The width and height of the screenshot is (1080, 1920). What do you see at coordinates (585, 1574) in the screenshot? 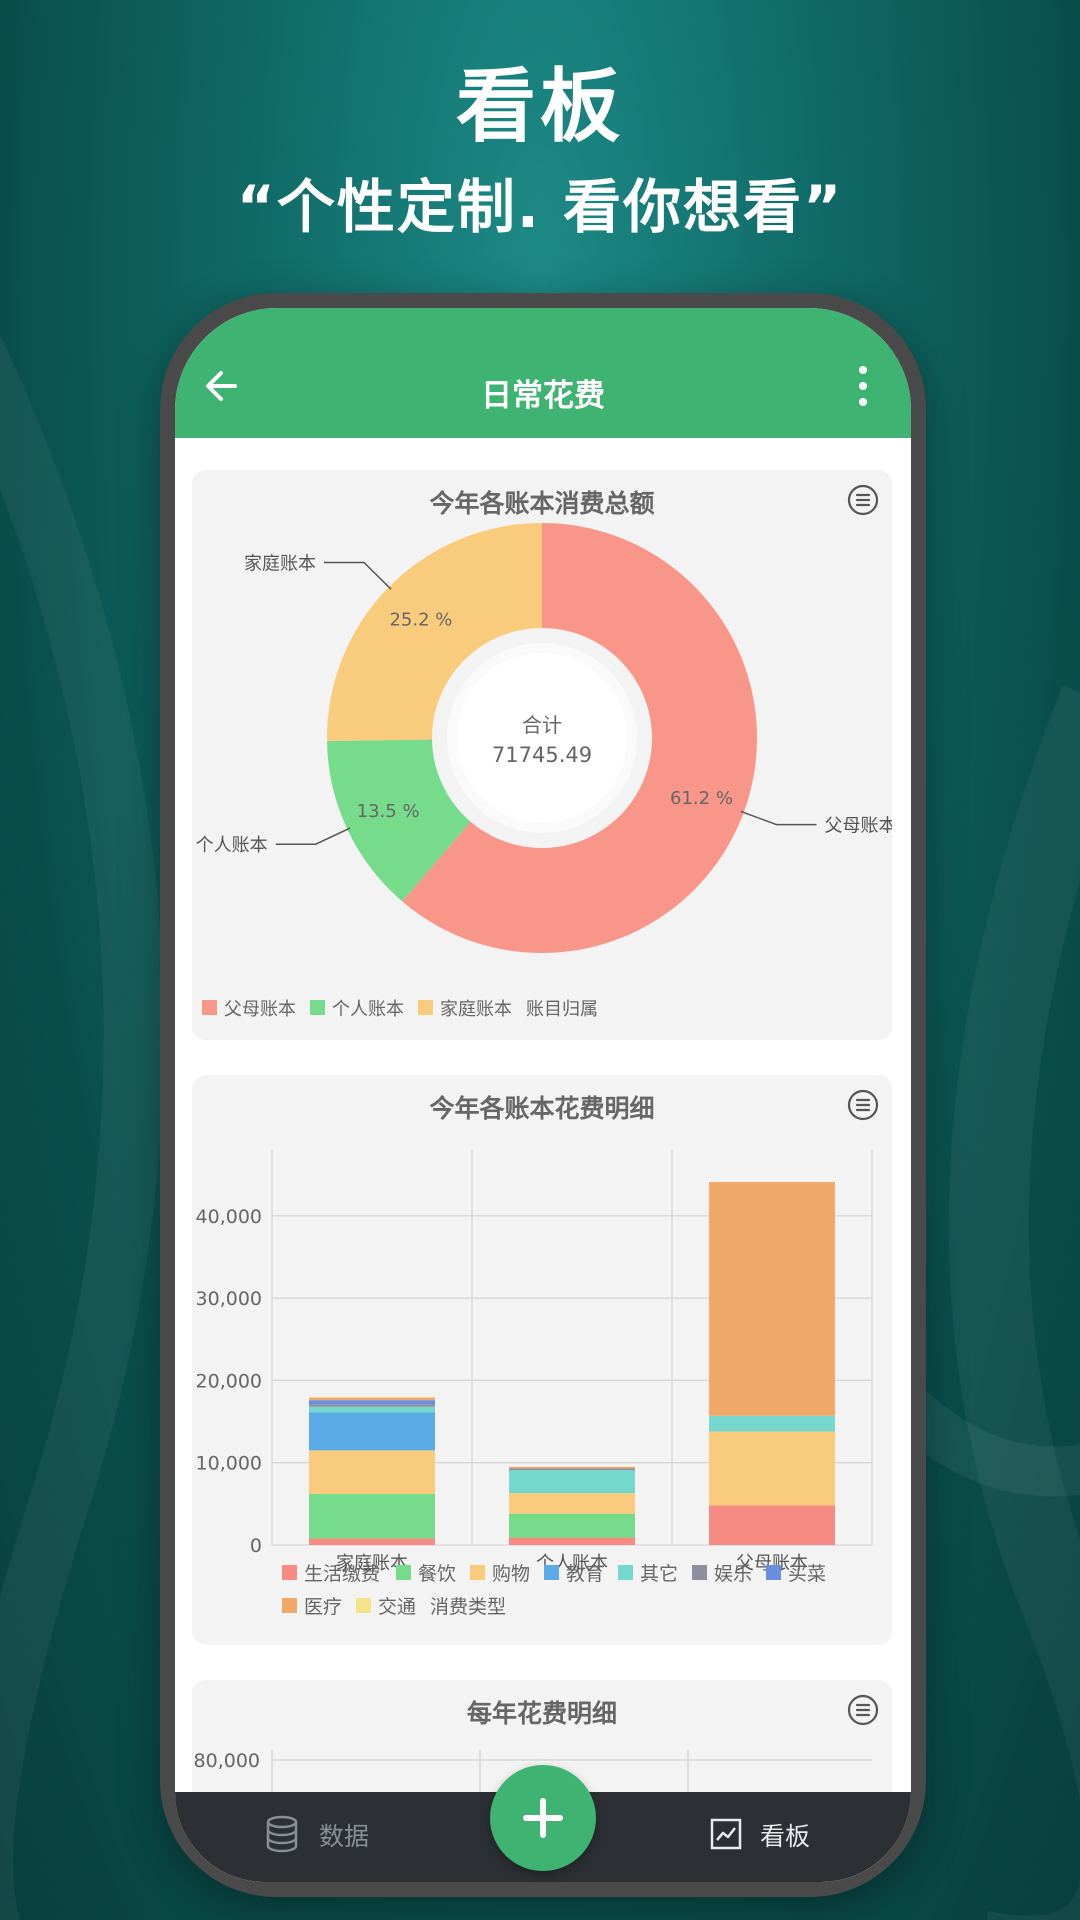
I see `legend-label: 教育` at bounding box center [585, 1574].